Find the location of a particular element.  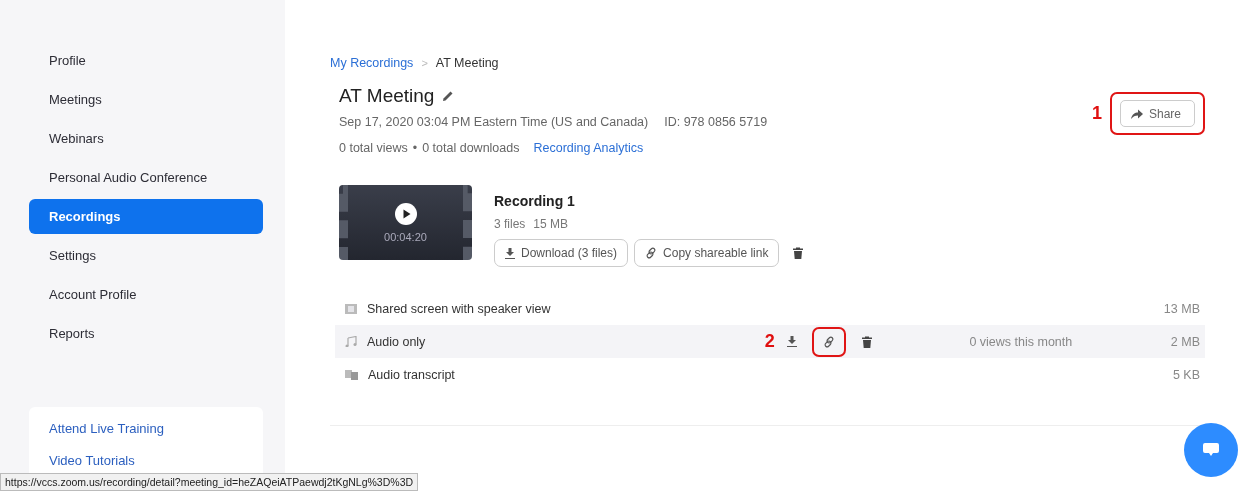

file-row: Audio only 2 0 views this month 2 MB is located at coordinates (770, 341).